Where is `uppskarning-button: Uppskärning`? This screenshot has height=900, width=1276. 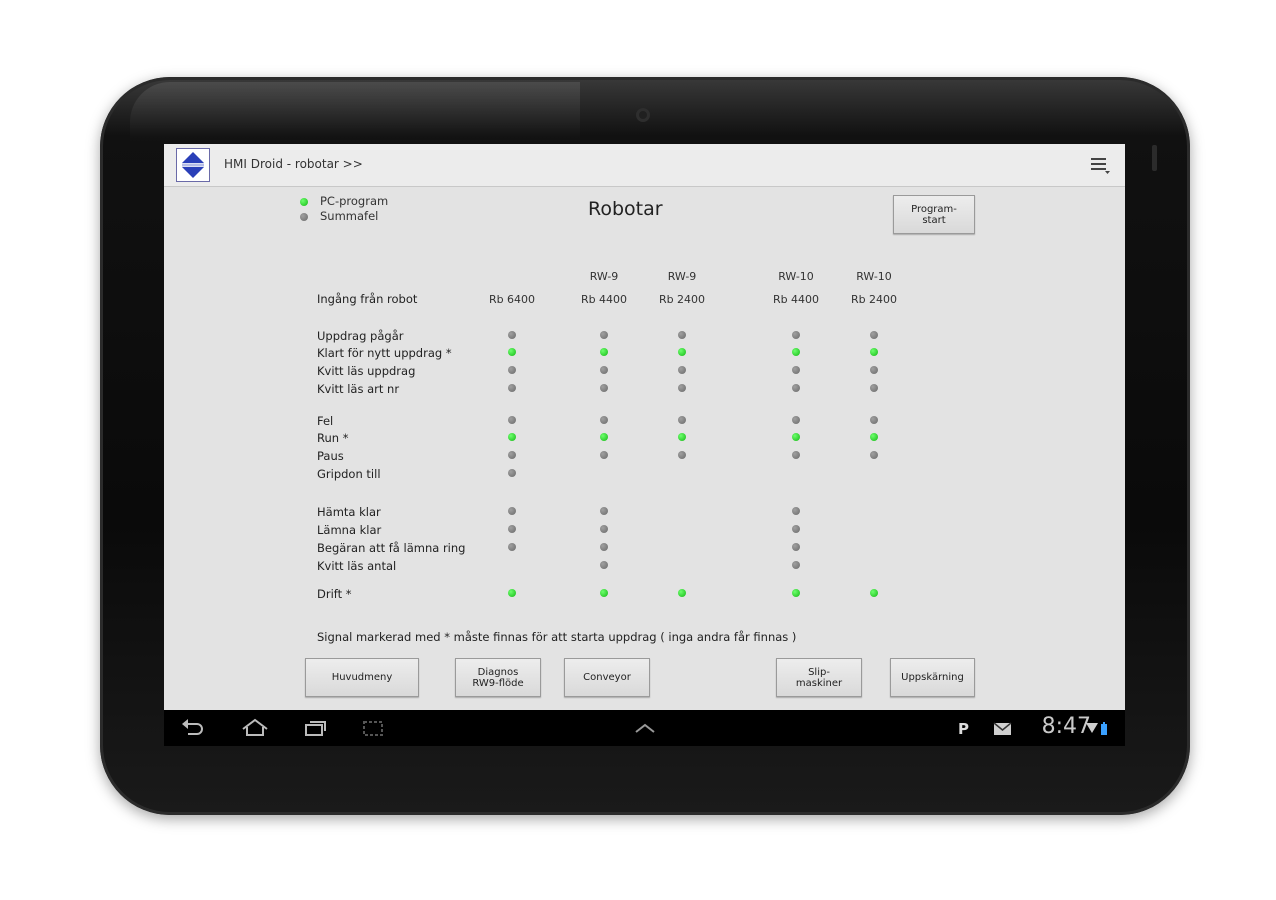 uppskarning-button: Uppskärning is located at coordinates (932, 677).